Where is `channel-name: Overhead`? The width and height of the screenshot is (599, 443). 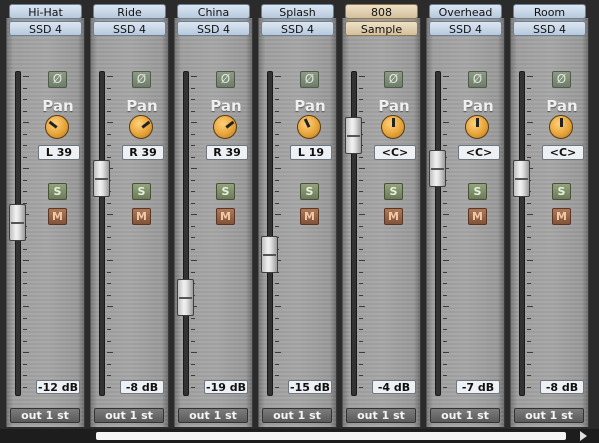 channel-name: Overhead is located at coordinates (465, 11).